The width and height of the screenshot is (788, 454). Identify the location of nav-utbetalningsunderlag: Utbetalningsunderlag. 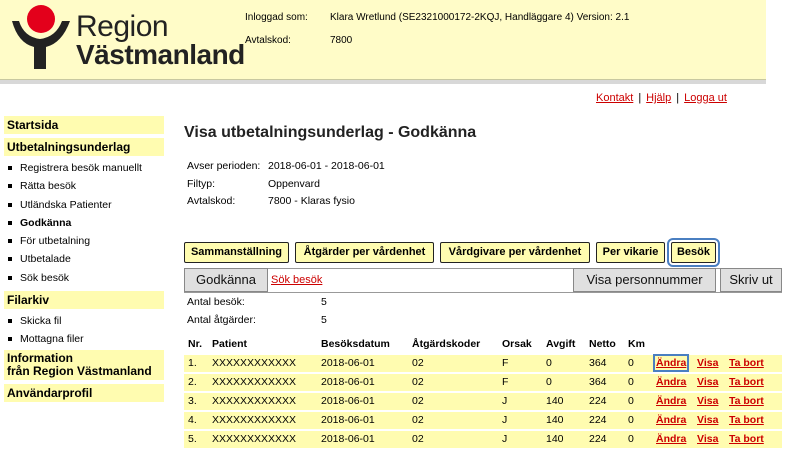
(84, 147).